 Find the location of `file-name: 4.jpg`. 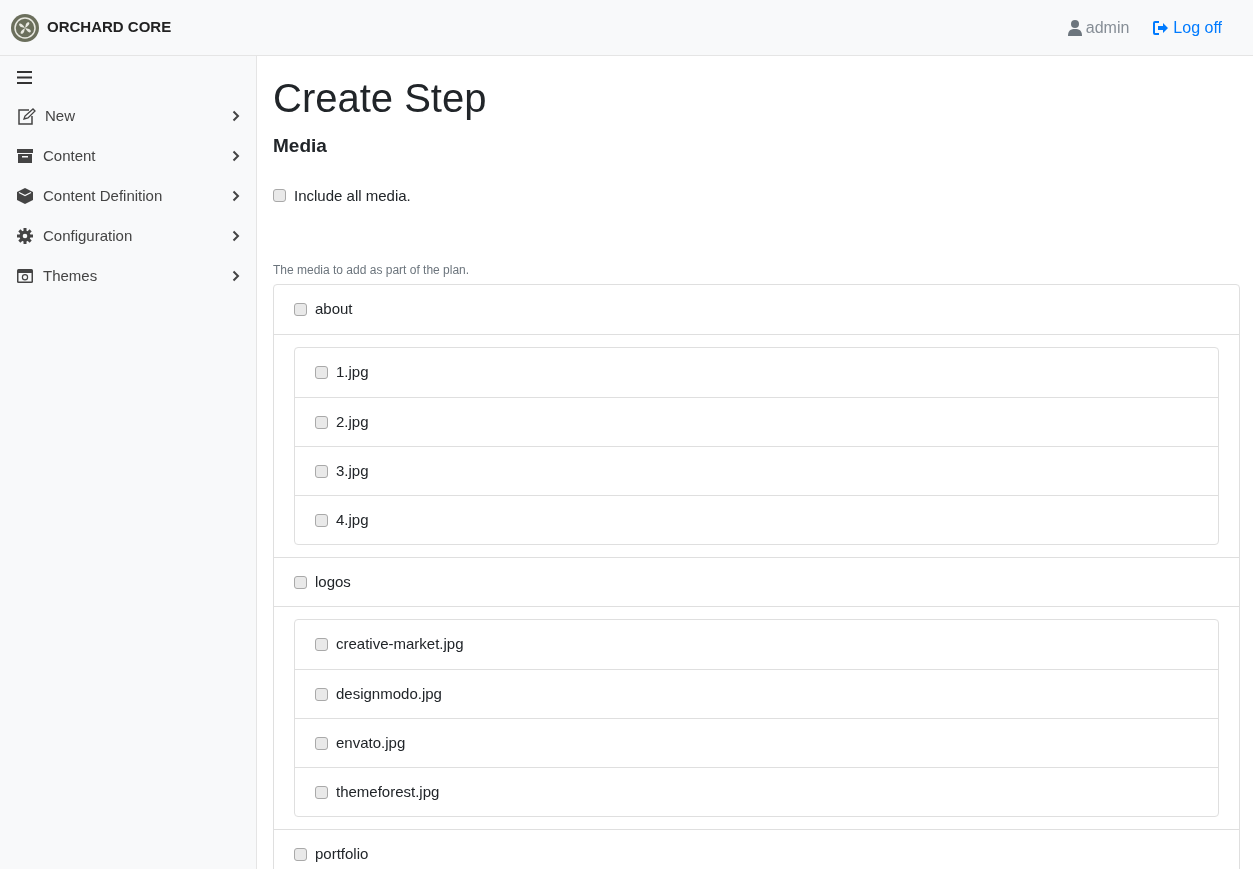

file-name: 4.jpg is located at coordinates (352, 519).